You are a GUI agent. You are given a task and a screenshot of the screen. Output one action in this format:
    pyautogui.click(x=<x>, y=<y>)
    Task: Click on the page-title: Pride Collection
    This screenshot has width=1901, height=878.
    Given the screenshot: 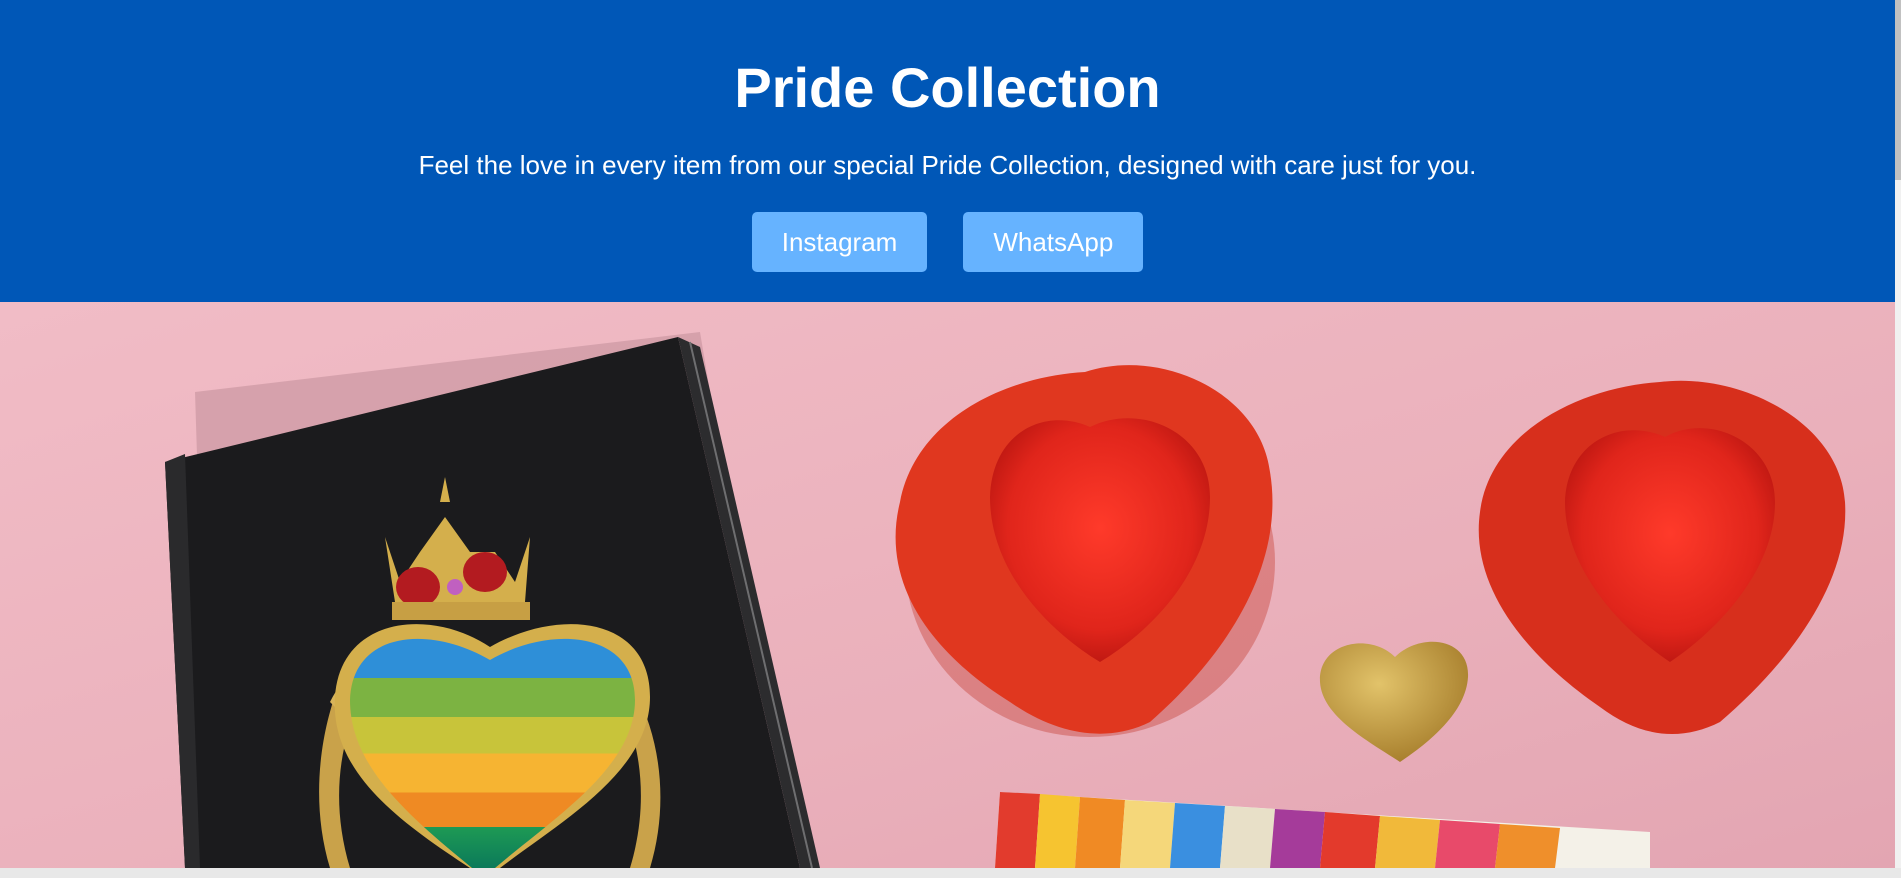 What is the action you would take?
    pyautogui.click(x=947, y=87)
    